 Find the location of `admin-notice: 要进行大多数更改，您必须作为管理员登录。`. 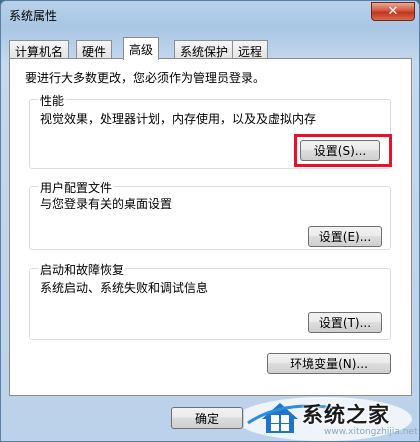

admin-notice: 要进行大多数更改，您必须作为管理员登录。 is located at coordinates (145, 78).